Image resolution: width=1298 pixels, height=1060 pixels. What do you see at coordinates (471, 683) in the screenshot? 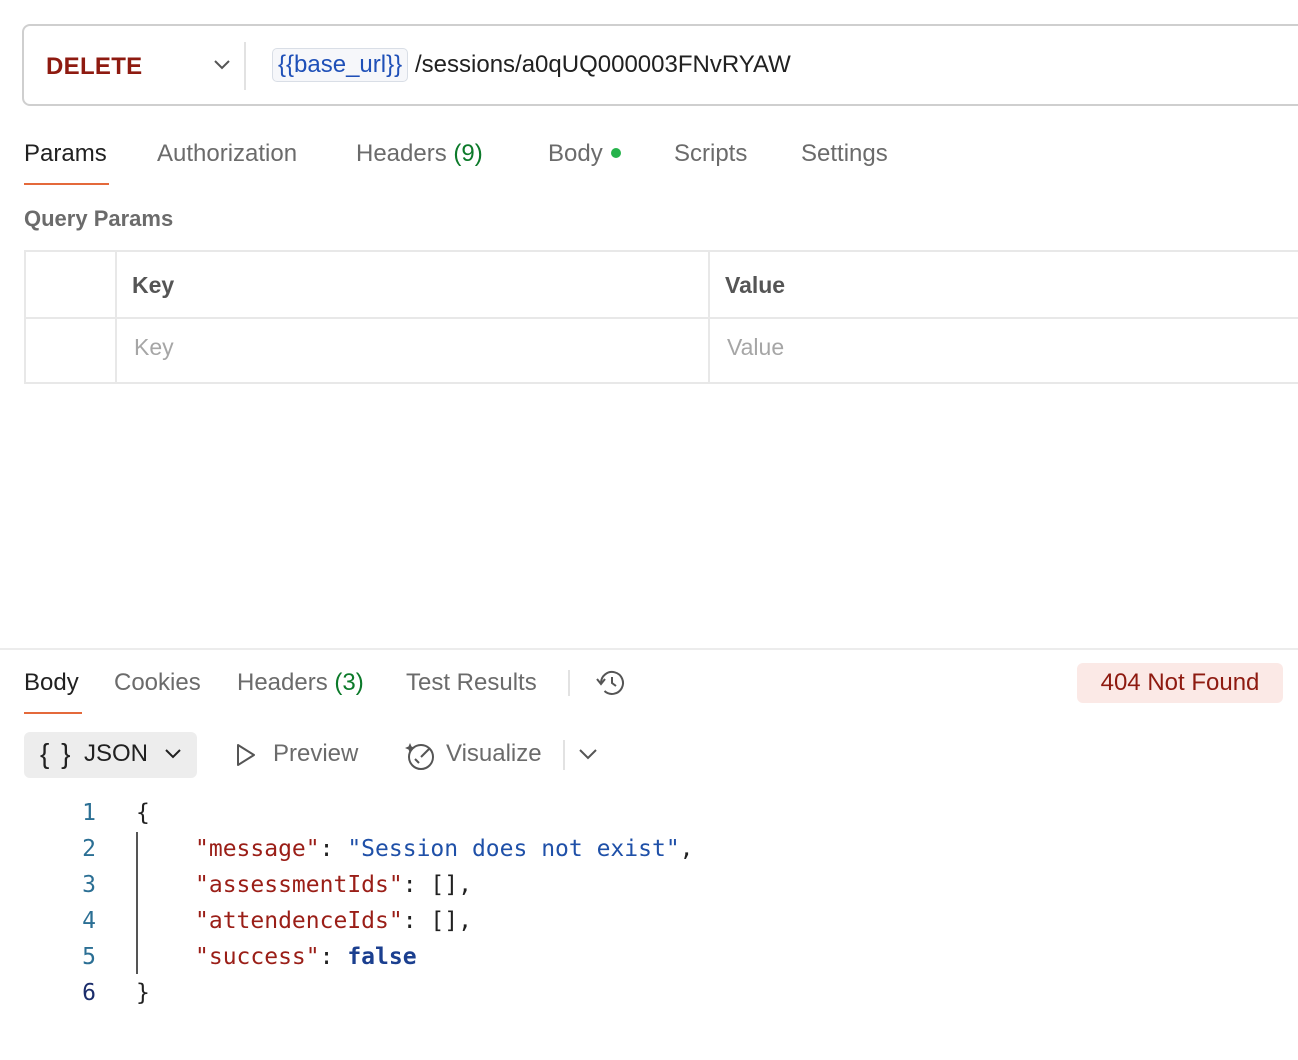
I see `response-tab-test-results: Test Results` at bounding box center [471, 683].